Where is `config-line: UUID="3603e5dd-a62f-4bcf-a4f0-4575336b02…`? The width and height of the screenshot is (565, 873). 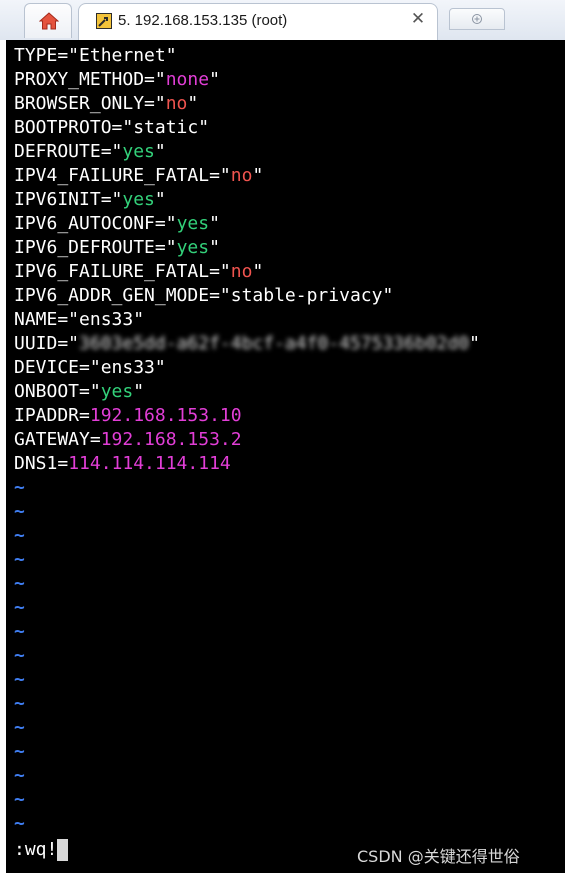 config-line: UUID="3603e5dd-a62f-4bcf-a4f0-4575336b02… is located at coordinates (247, 343).